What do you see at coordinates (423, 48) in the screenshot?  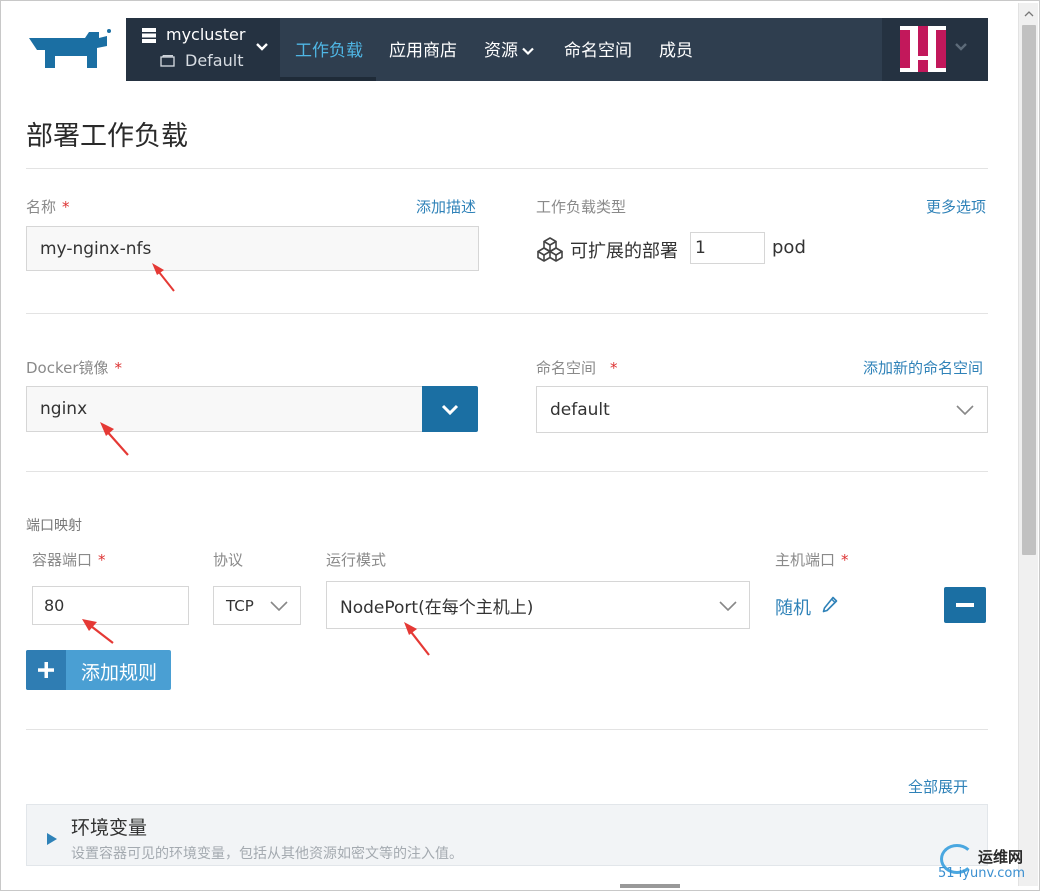 I see `nav-catalog-apps: 应用商店` at bounding box center [423, 48].